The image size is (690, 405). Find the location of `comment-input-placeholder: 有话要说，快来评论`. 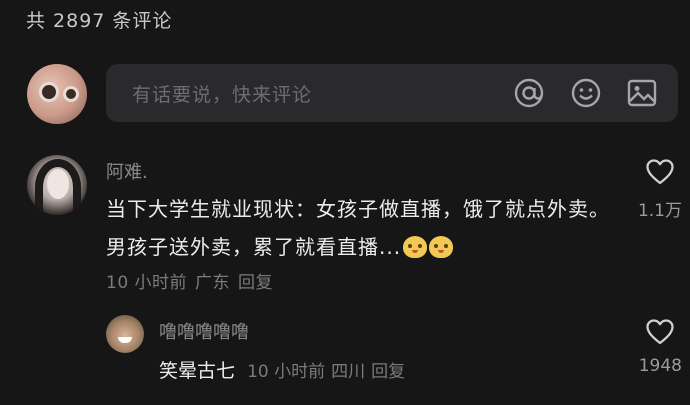

comment-input-placeholder: 有话要说，快来评论 is located at coordinates (222, 95).